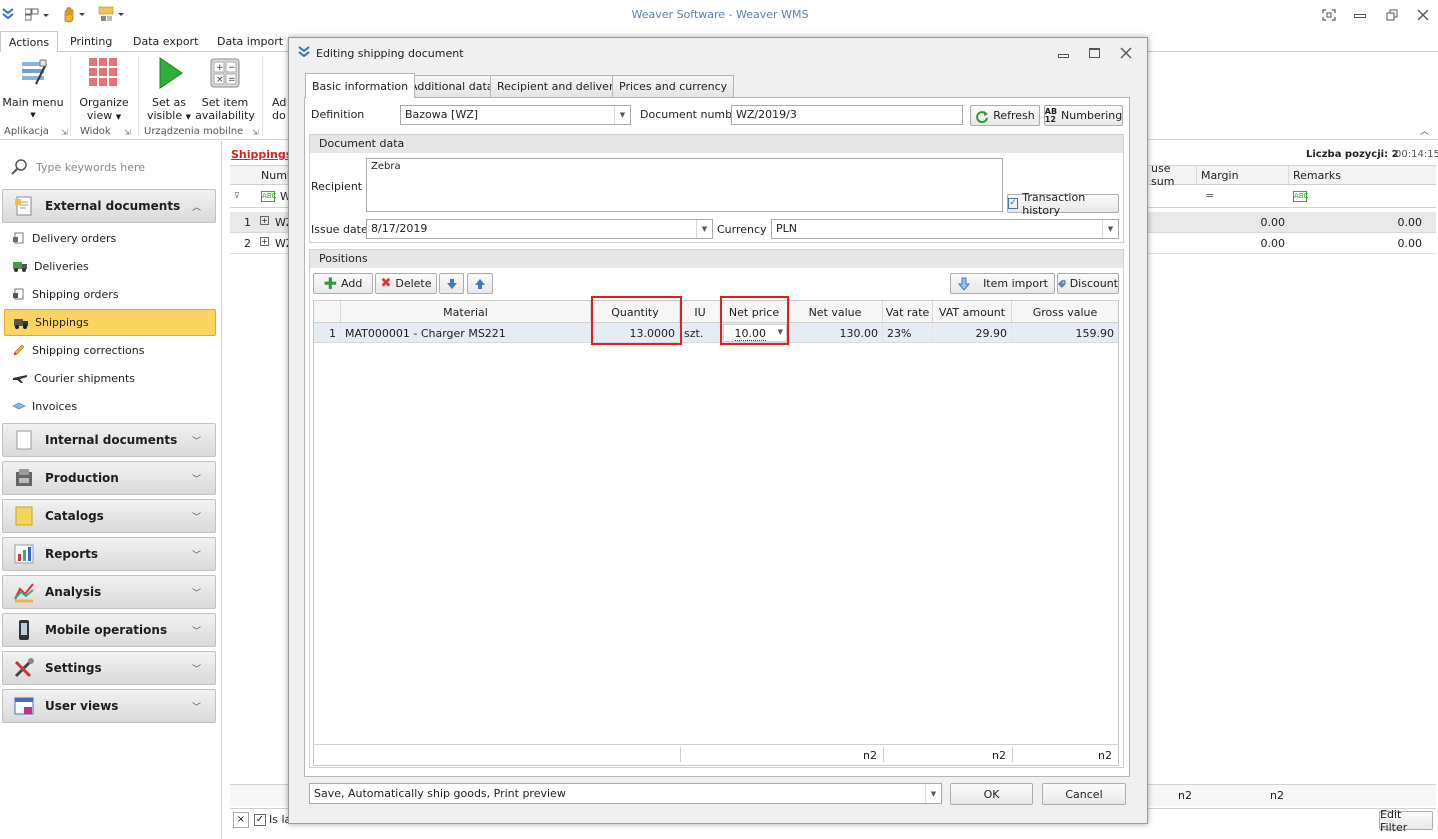 Image resolution: width=1438 pixels, height=839 pixels. I want to click on organize-view-button: Organize view ▼, so click(104, 89).